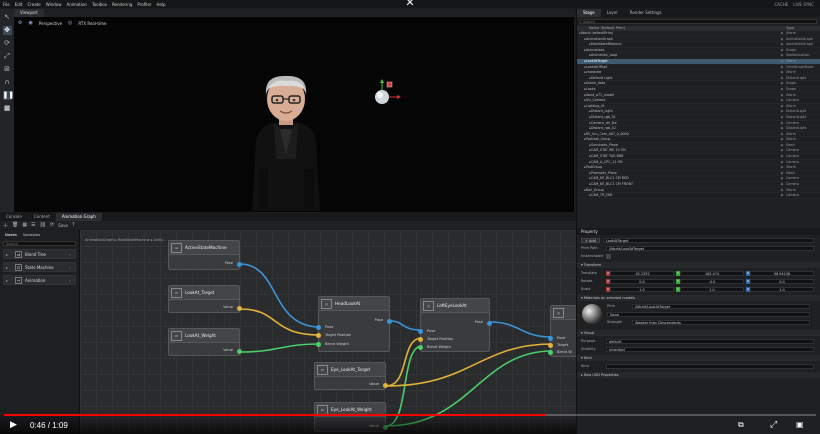 This screenshot has width=820, height=434. Describe the element at coordinates (39, 254) in the screenshot. I see `node-item-blend-tree: ▸ ⇉ Blend Tree ›` at that location.